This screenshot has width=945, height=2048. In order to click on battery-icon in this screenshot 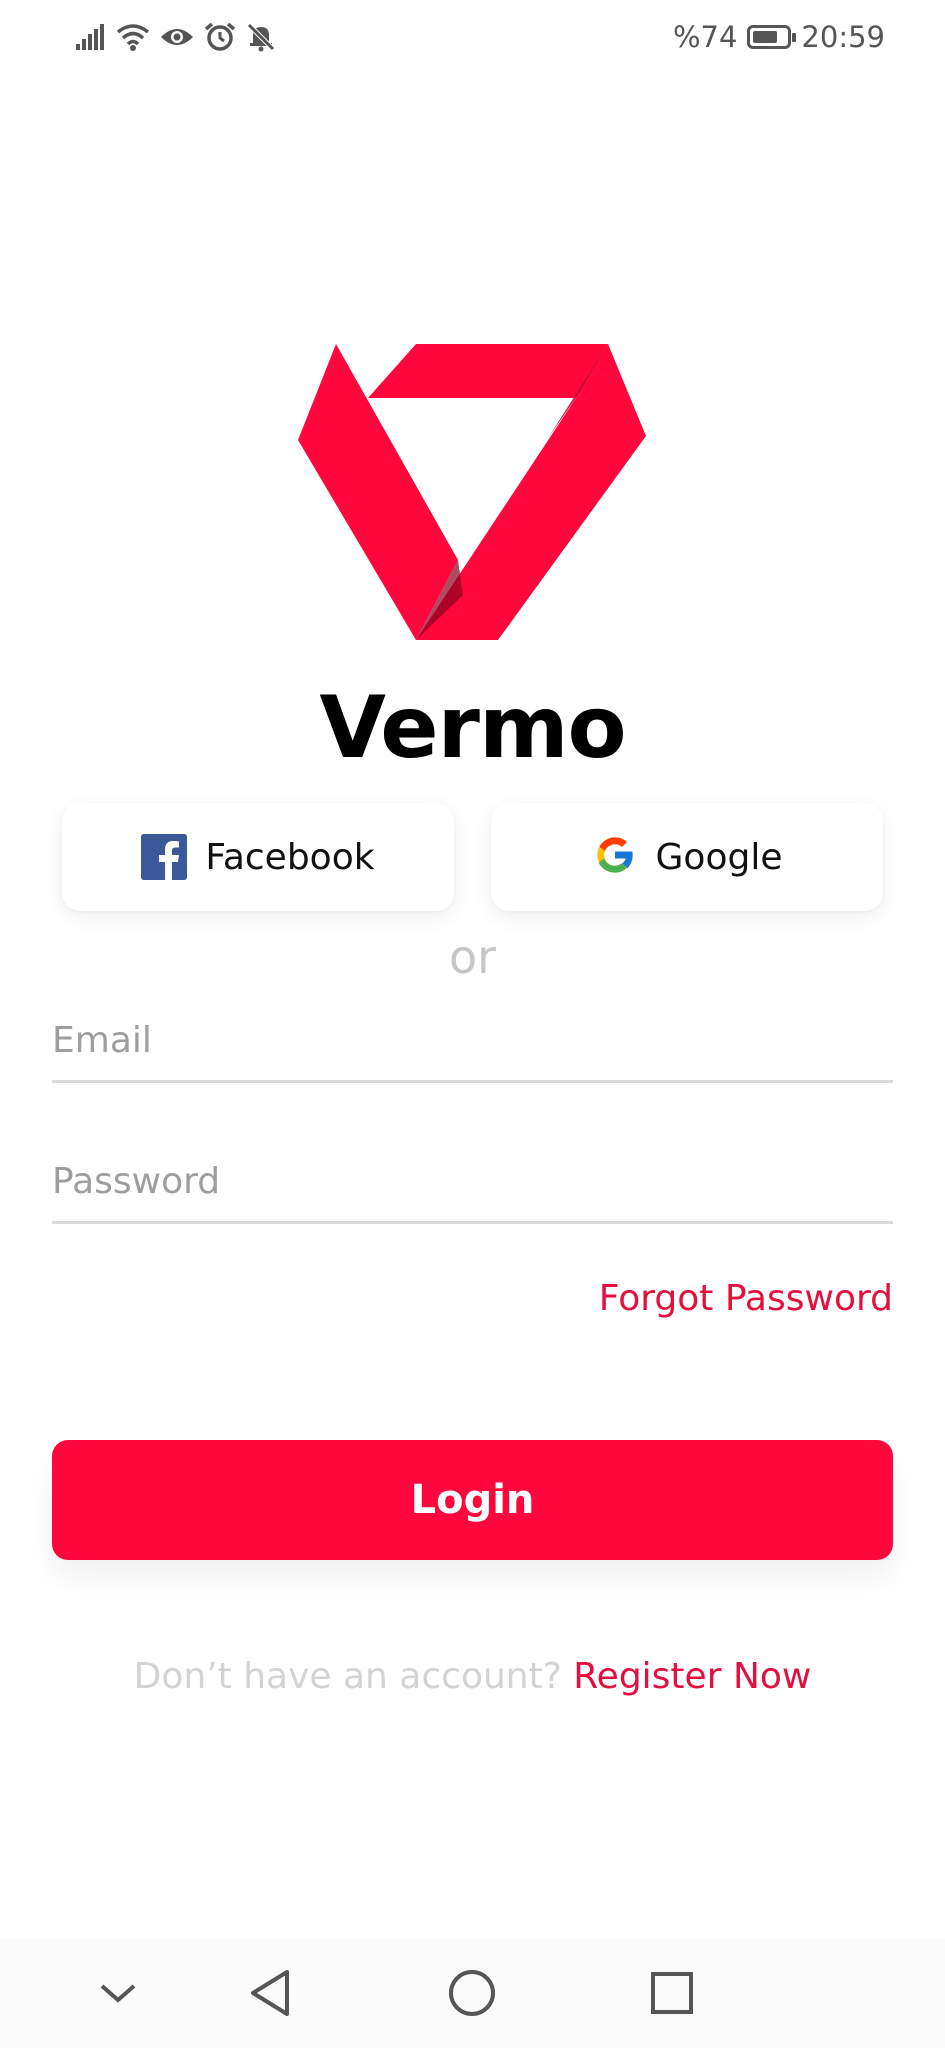, I will do `click(772, 37)`.